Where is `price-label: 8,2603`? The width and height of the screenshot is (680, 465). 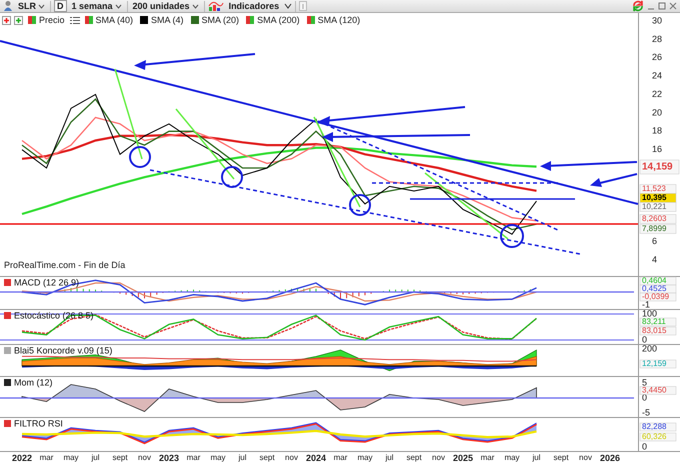 price-label: 8,2603 is located at coordinates (658, 219).